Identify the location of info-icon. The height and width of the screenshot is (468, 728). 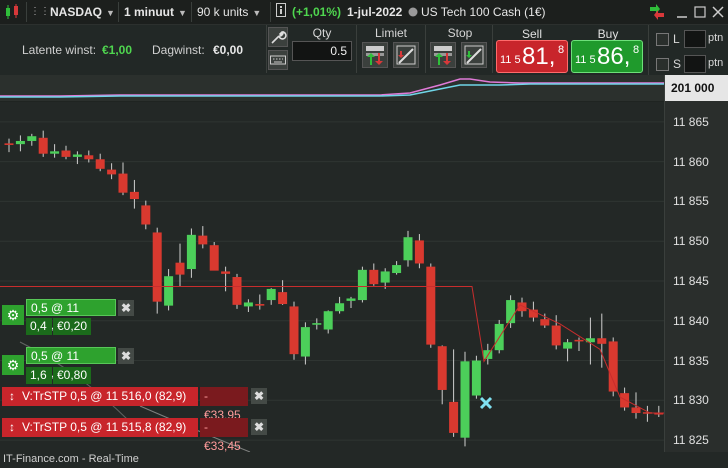
(282, 12).